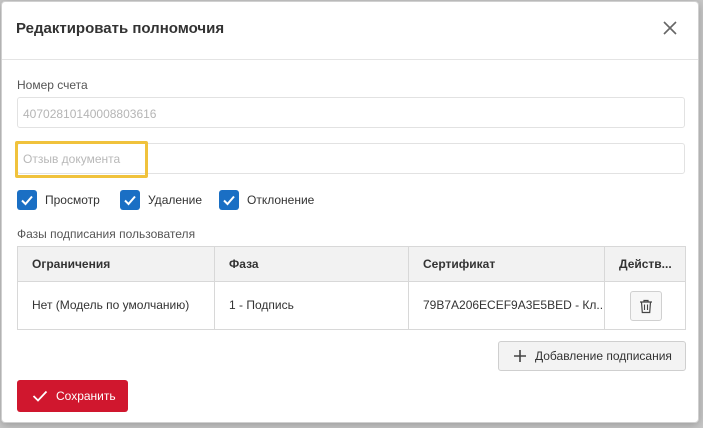 The image size is (703, 428). What do you see at coordinates (116, 264) in the screenshot?
I see `column-header-restrictions: Ограничения` at bounding box center [116, 264].